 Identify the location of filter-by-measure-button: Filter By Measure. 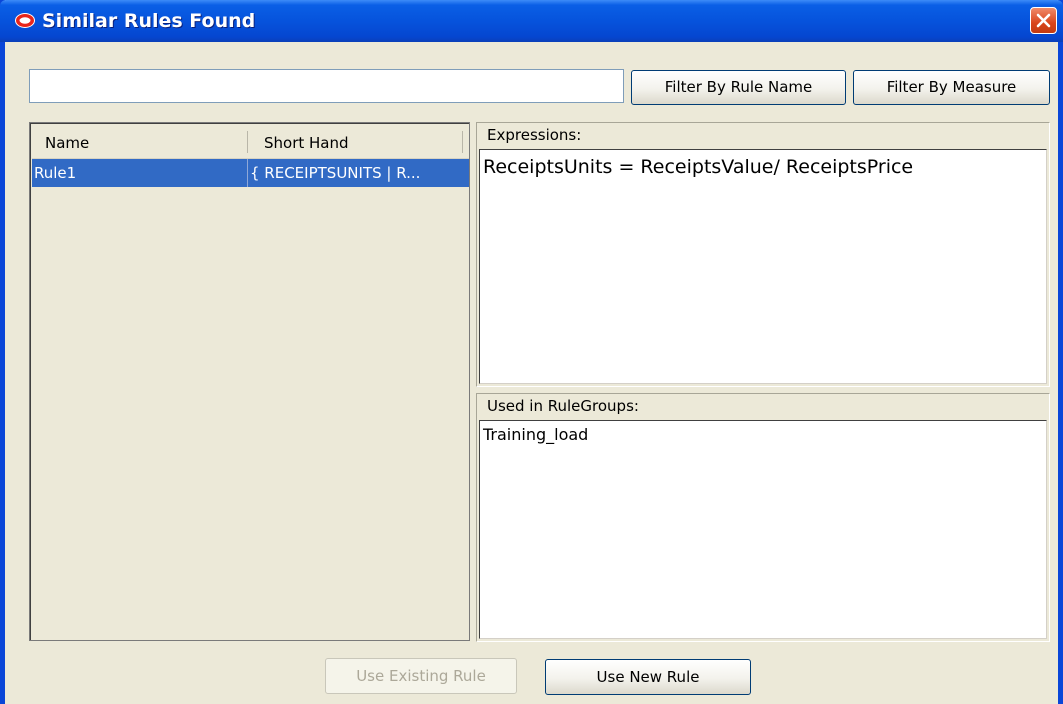
(951, 87).